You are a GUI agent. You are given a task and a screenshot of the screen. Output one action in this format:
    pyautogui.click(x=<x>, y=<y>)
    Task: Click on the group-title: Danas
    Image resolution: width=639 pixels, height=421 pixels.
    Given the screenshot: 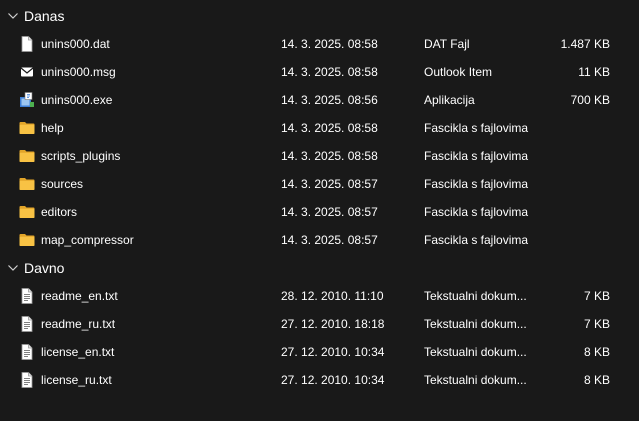 What is the action you would take?
    pyautogui.click(x=44, y=16)
    